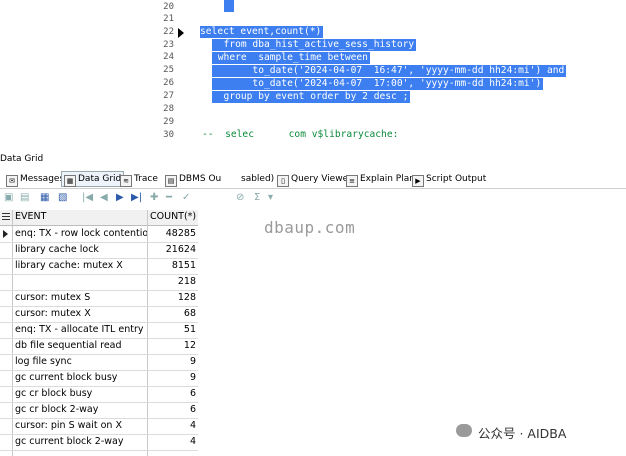 This screenshot has height=456, width=626. What do you see at coordinates (12, 181) in the screenshot?
I see `messages-icon: ✉` at bounding box center [12, 181].